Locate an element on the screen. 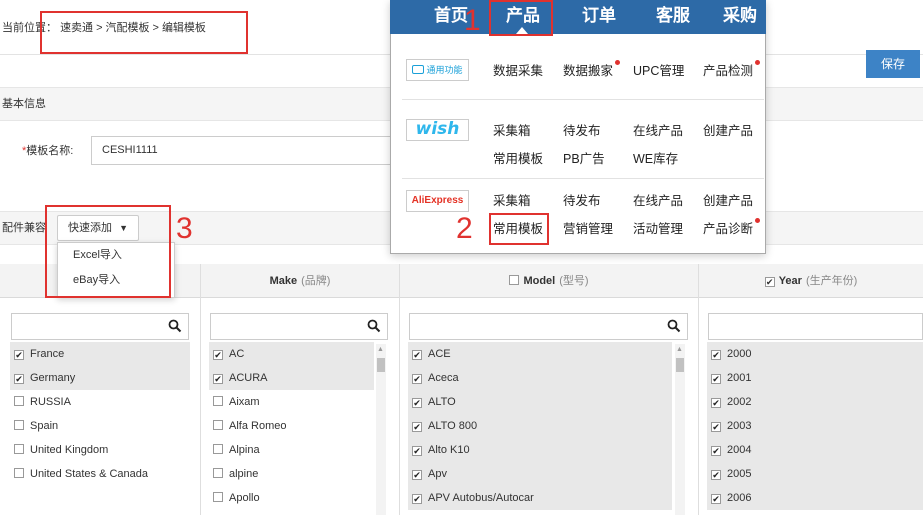  list-item: ✔ France is located at coordinates (100, 354).